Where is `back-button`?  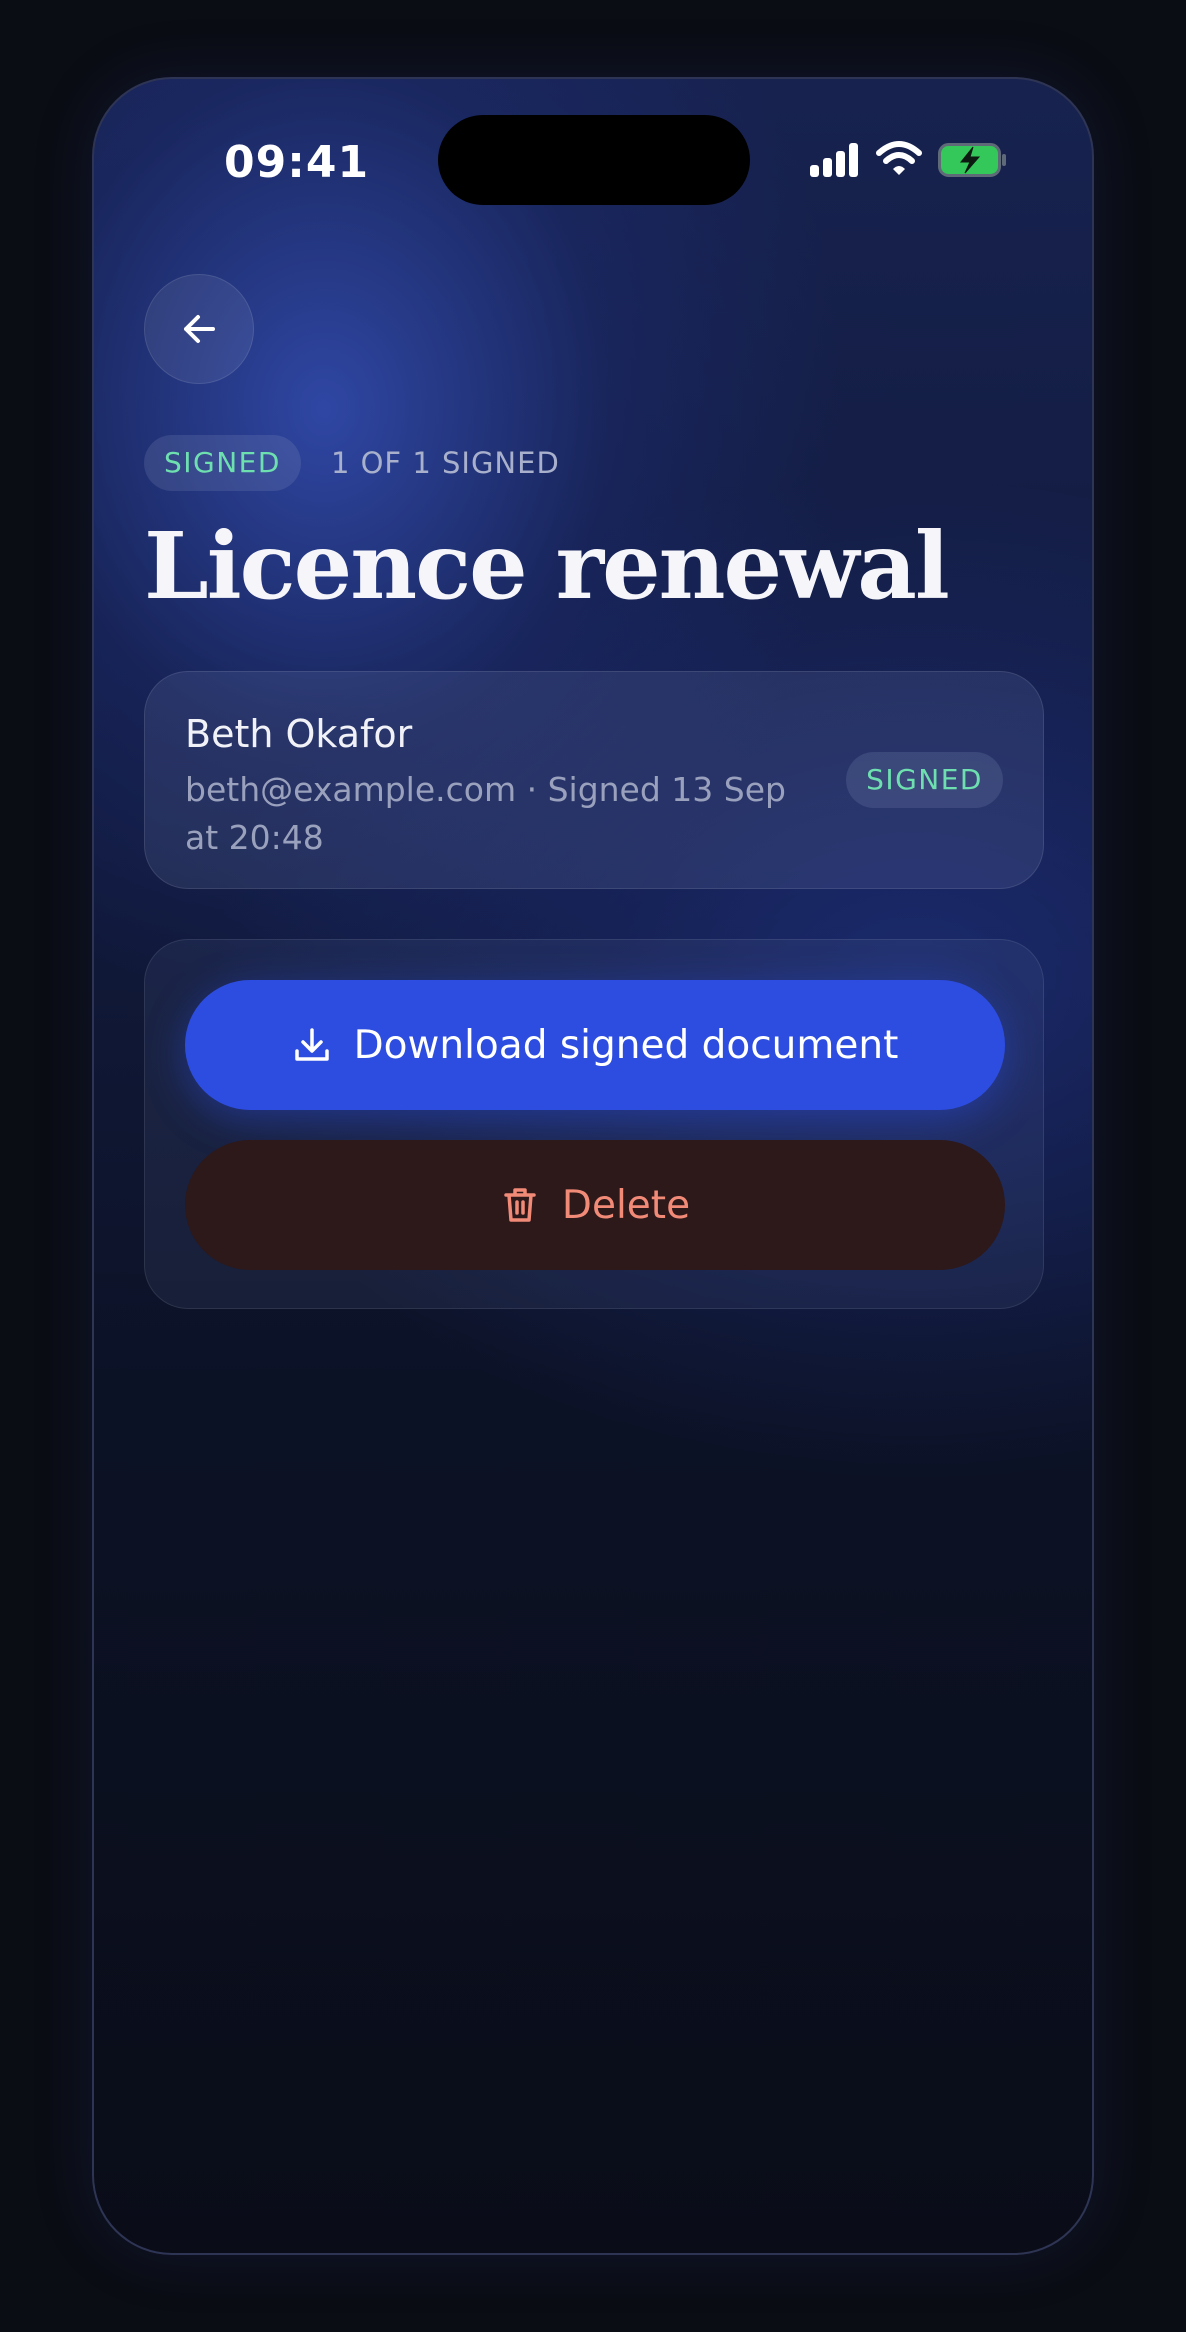 back-button is located at coordinates (199, 329).